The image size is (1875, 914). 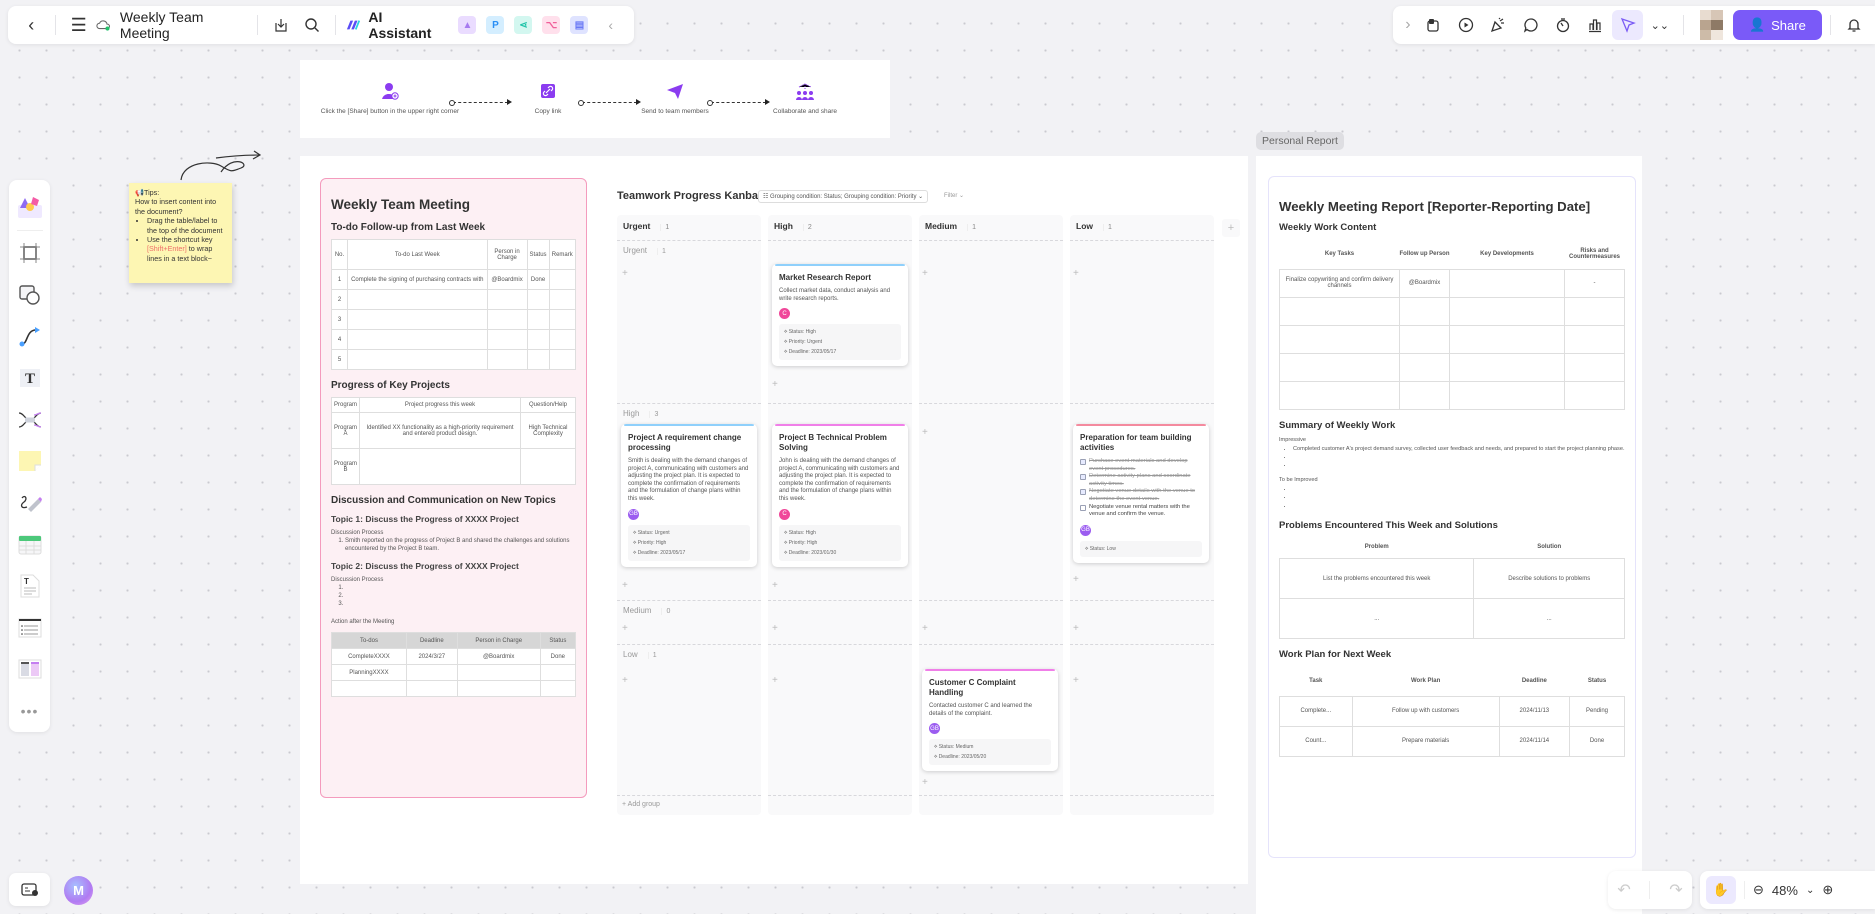 What do you see at coordinates (30, 670) in the screenshot?
I see `kanban-tool` at bounding box center [30, 670].